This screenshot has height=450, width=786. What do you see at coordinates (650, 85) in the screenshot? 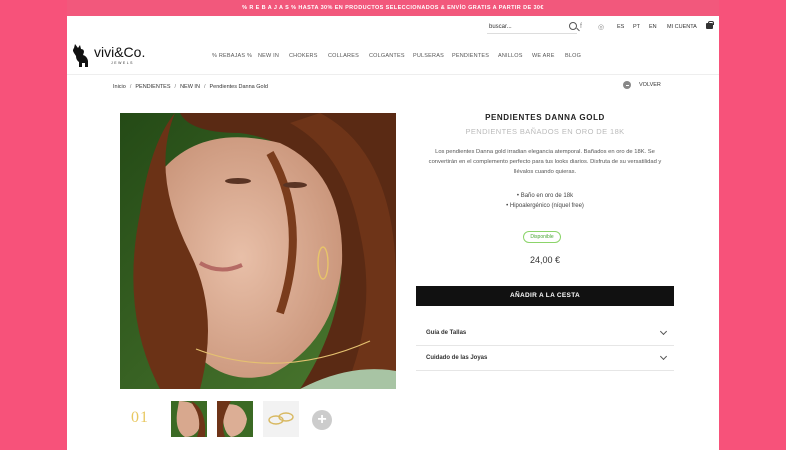
I see `back-label: VOLVER` at bounding box center [650, 85].